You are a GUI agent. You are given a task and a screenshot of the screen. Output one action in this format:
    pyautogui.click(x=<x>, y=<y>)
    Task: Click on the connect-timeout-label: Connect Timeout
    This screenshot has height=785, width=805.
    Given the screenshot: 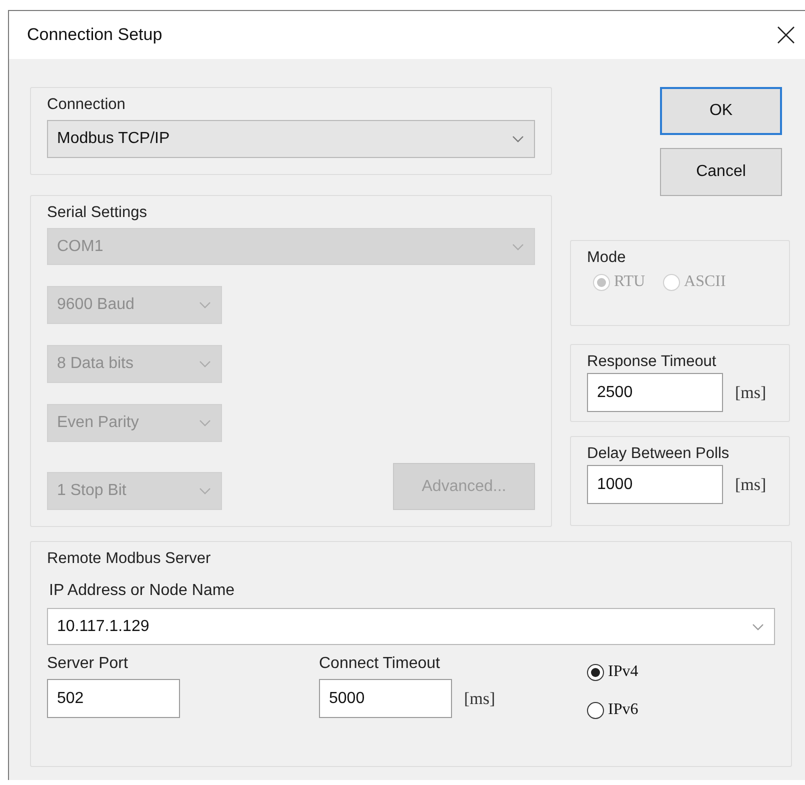 What is the action you would take?
    pyautogui.click(x=380, y=664)
    